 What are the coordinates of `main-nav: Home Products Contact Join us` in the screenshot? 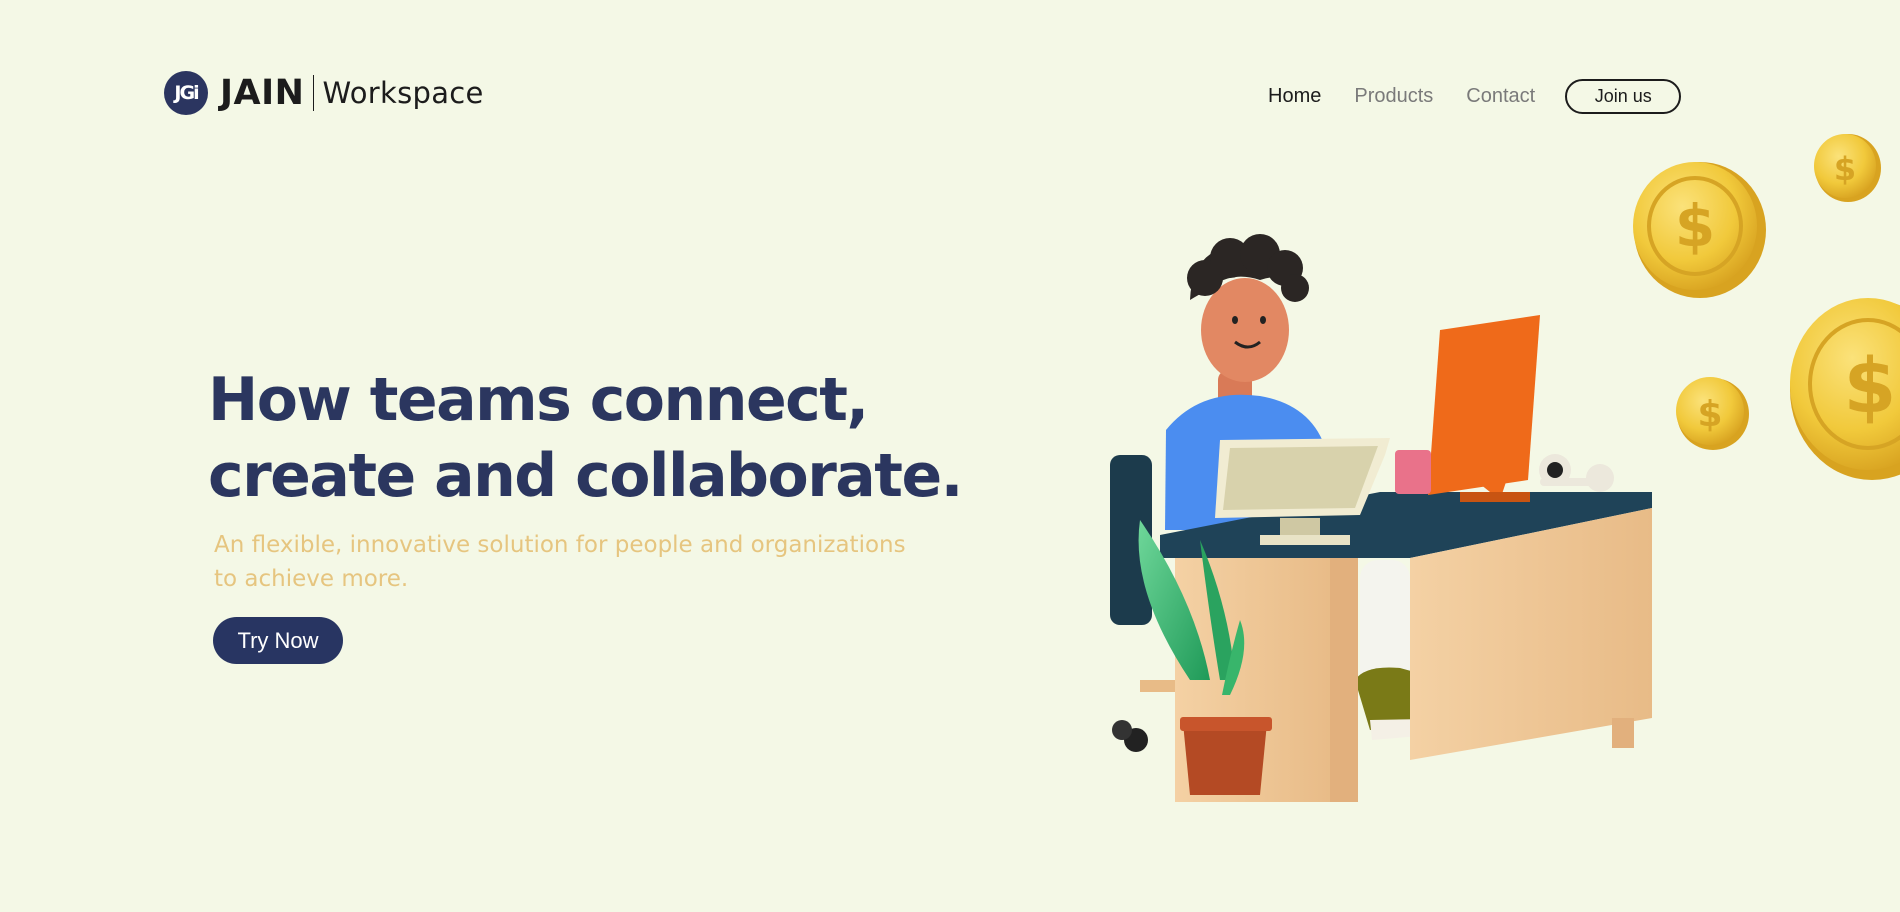 It's located at (1475, 96).